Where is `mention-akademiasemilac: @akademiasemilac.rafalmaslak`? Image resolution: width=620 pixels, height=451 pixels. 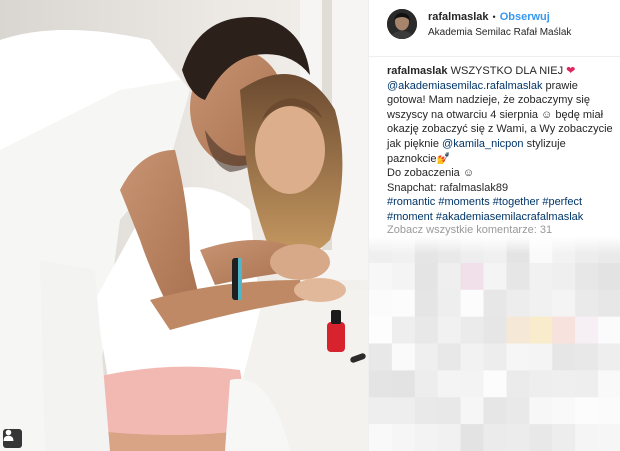
mention-akademiasemilac: @akademiasemilac.rafalmaslak is located at coordinates (464, 86).